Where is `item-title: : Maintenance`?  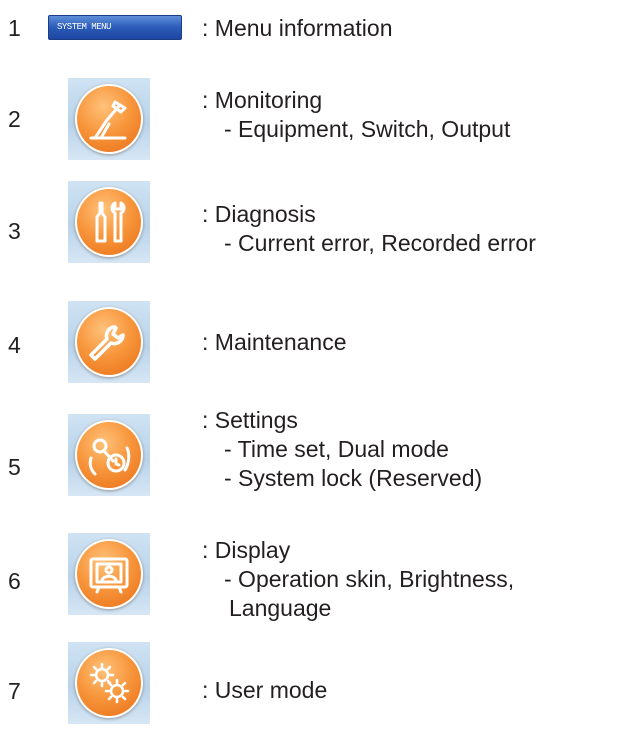 item-title: : Maintenance is located at coordinates (274, 342).